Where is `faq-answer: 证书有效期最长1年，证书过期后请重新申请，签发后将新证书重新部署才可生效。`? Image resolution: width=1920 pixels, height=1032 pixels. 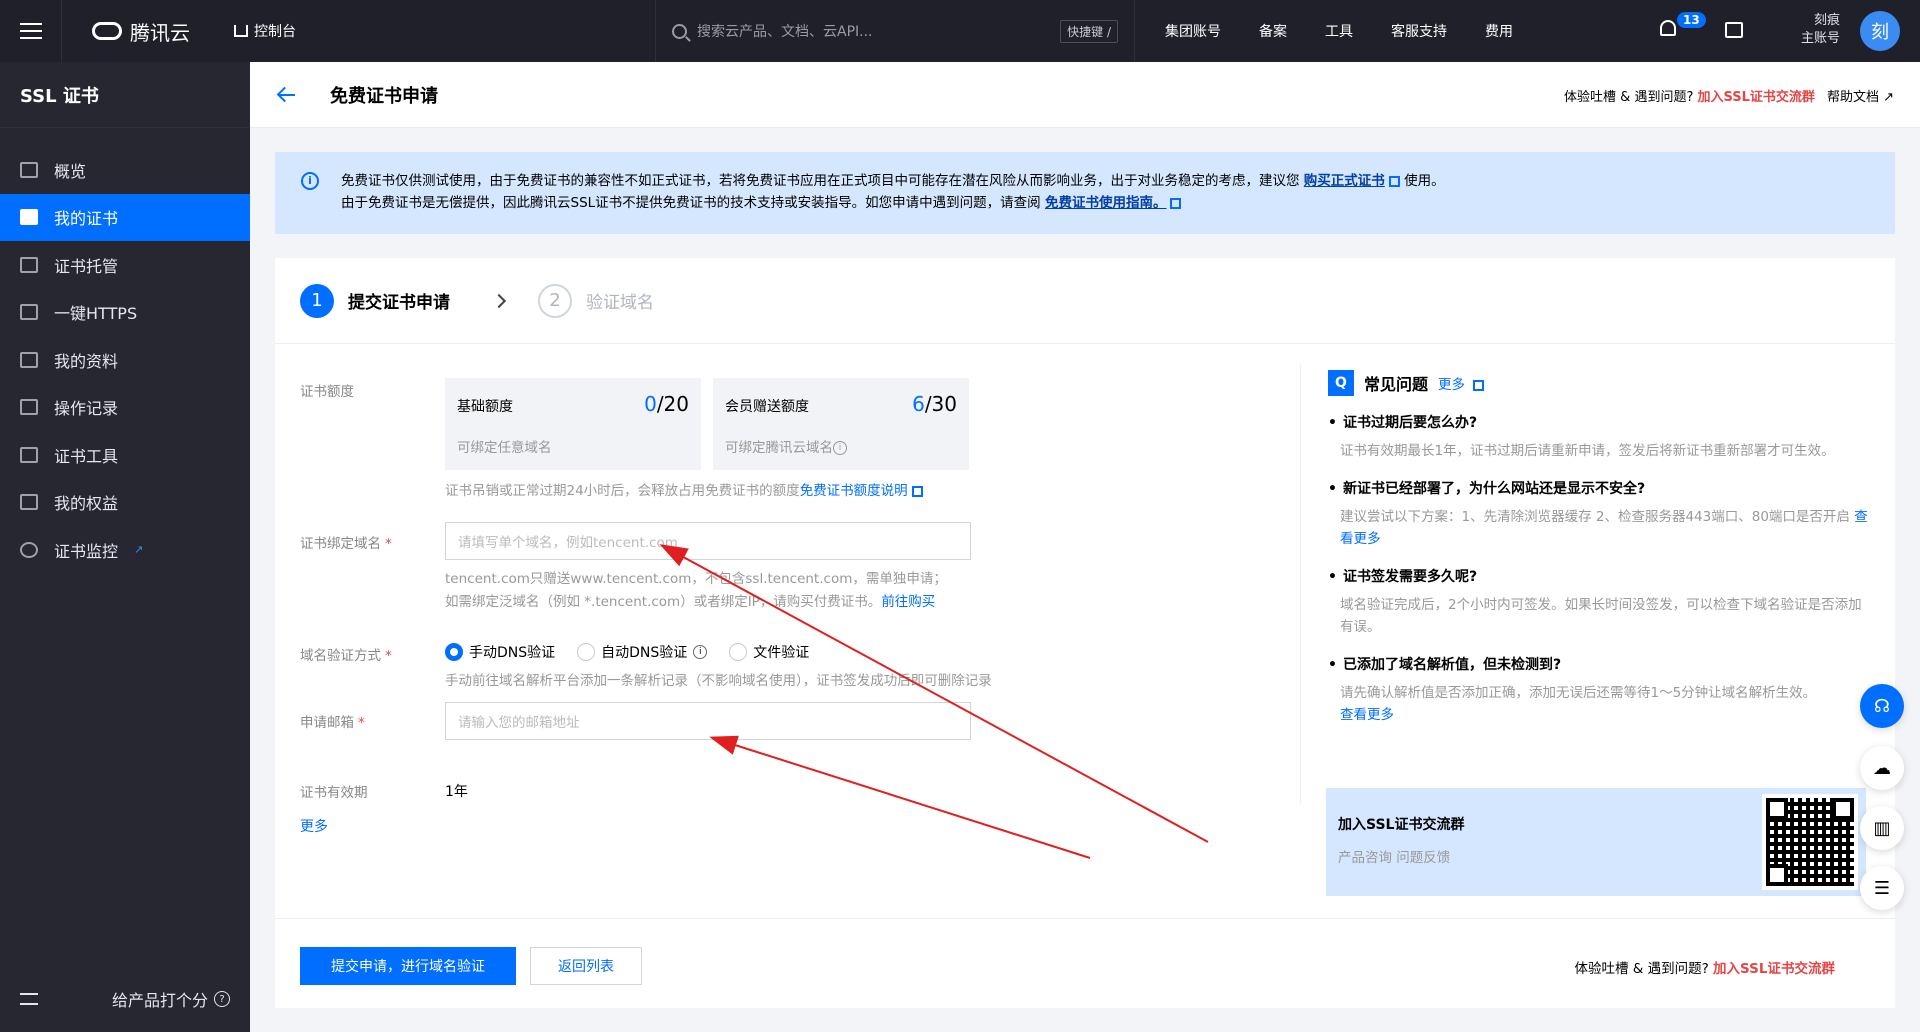
faq-answer: 证书有效期最长1年，证书过期后请重新申请，签发后将新证书重新部署才可生效。 is located at coordinates (1587, 451).